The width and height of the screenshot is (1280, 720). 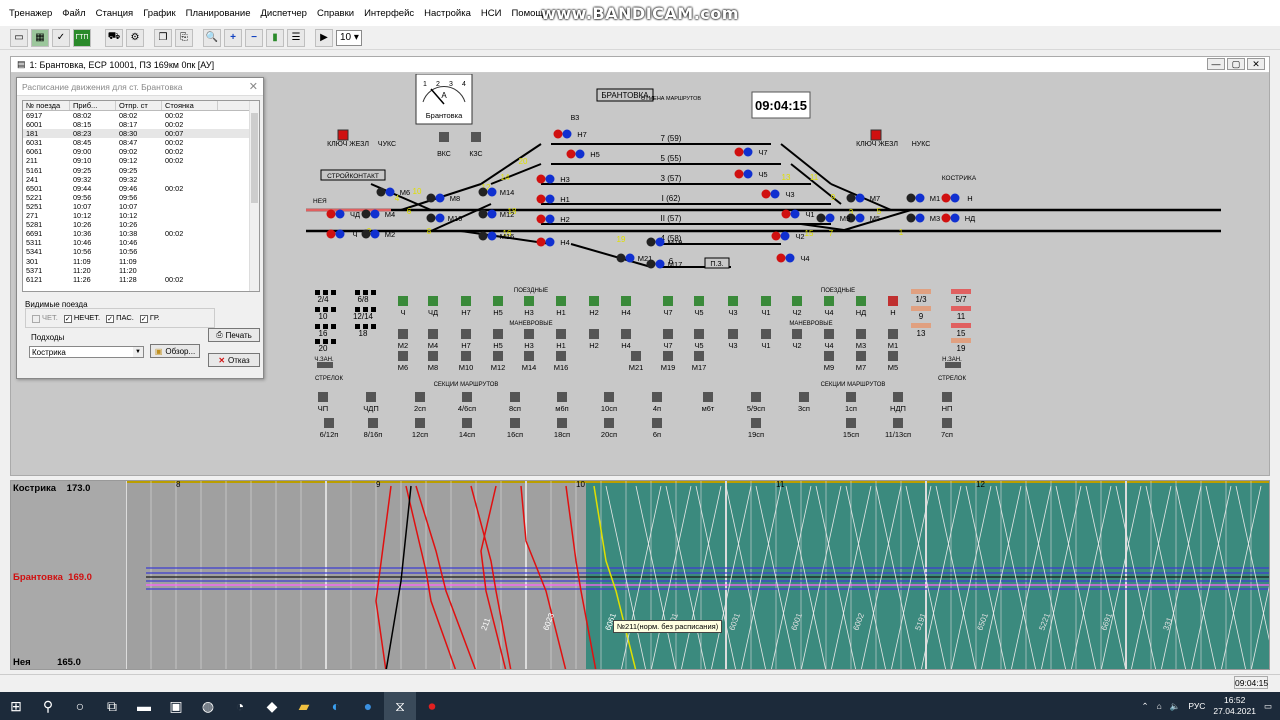 What do you see at coordinates (304, 706) in the screenshot?
I see `folder-icon: ▰` at bounding box center [304, 706].